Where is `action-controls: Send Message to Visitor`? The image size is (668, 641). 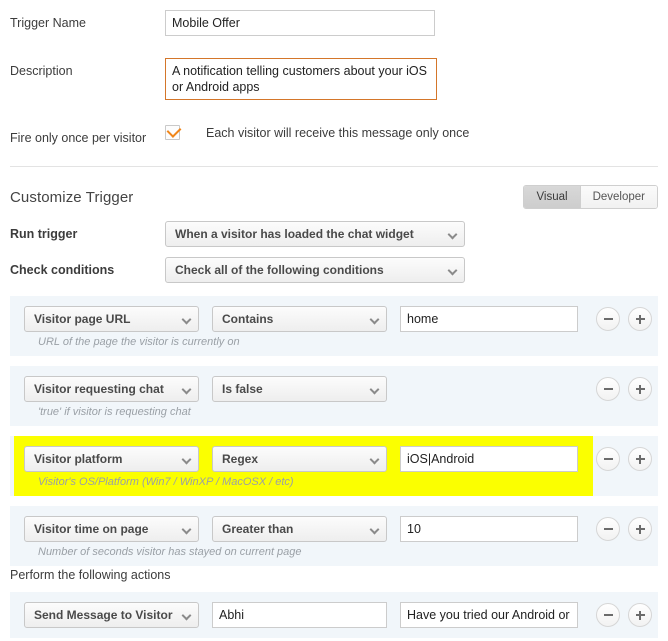 action-controls: Send Message to Visitor is located at coordinates (334, 615).